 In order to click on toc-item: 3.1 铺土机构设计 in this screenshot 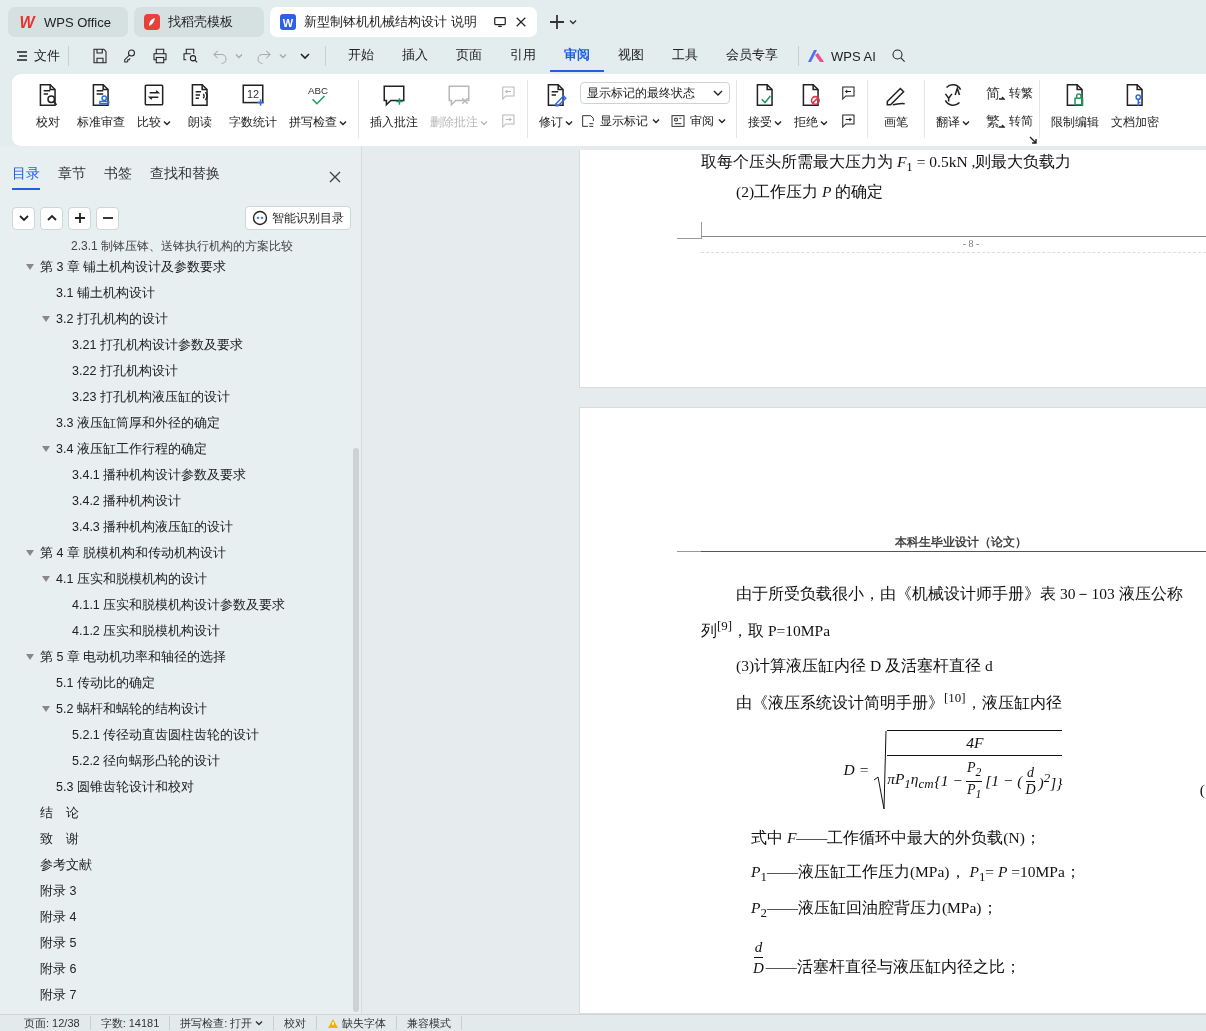, I will do `click(105, 293)`.